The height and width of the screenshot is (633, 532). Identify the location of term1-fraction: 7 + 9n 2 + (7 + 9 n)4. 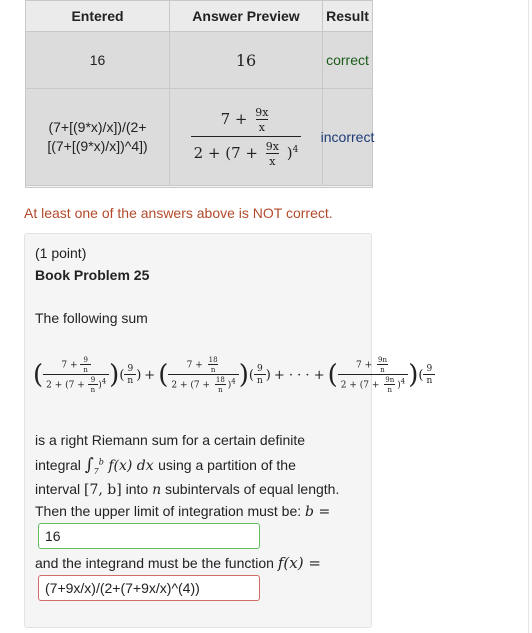
(76, 375).